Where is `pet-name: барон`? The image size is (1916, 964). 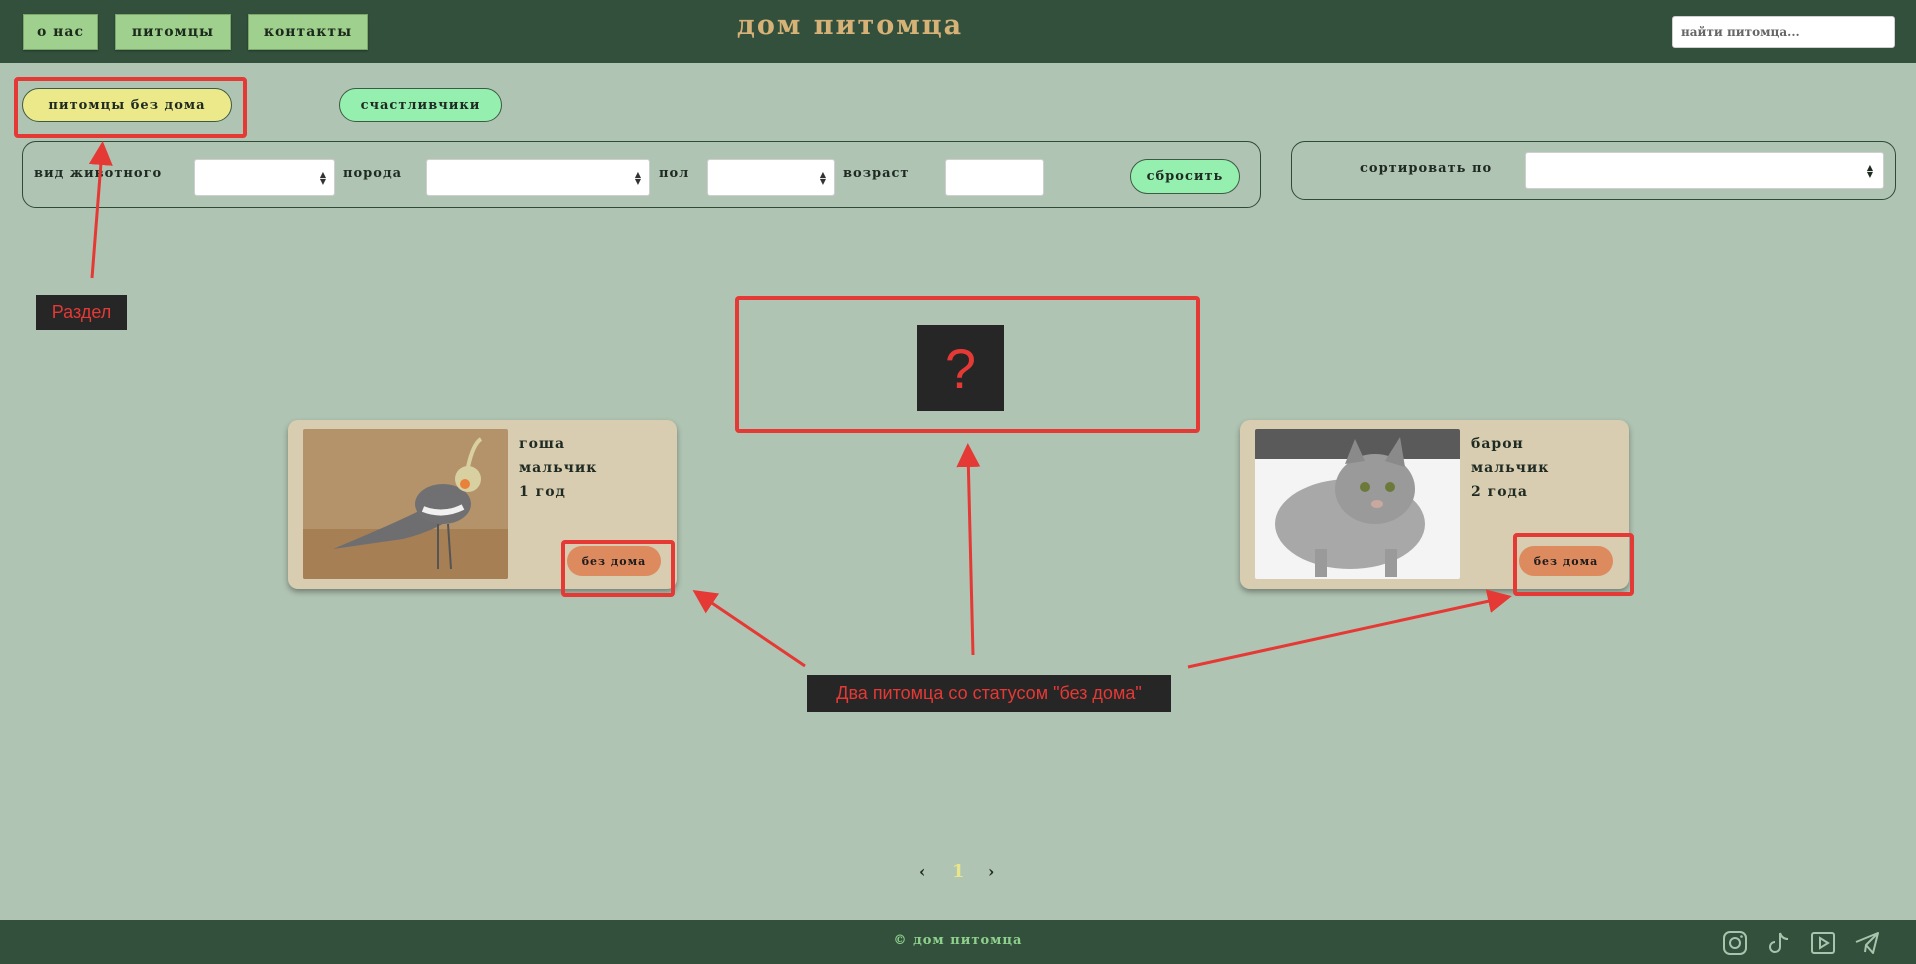 pet-name: барон is located at coordinates (1497, 444).